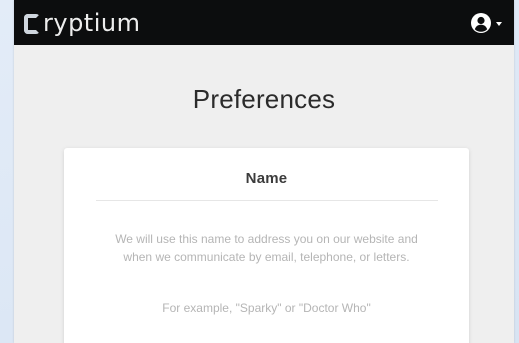  Describe the element at coordinates (82, 23) in the screenshot. I see `brand-logo-link: ryptium` at that location.